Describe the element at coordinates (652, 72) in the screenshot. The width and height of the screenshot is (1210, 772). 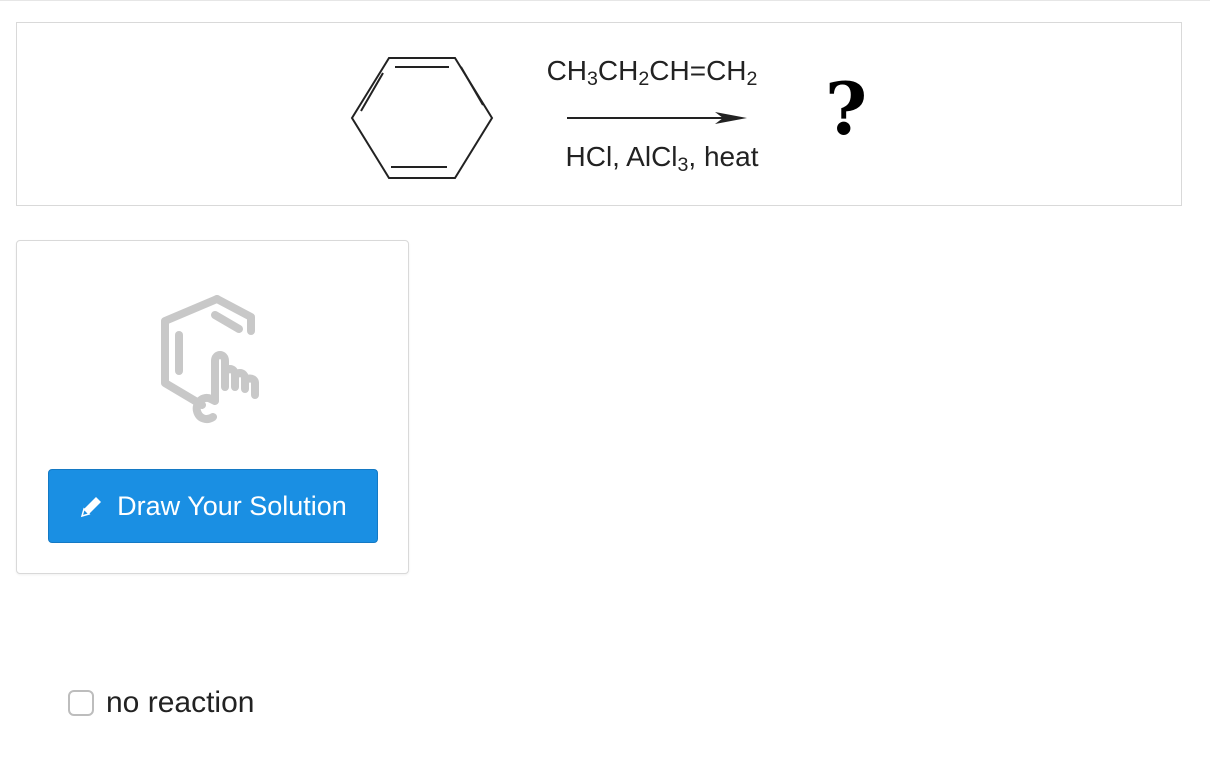
I see `alkene-reagent: CH3CH2CH=CH2` at that location.